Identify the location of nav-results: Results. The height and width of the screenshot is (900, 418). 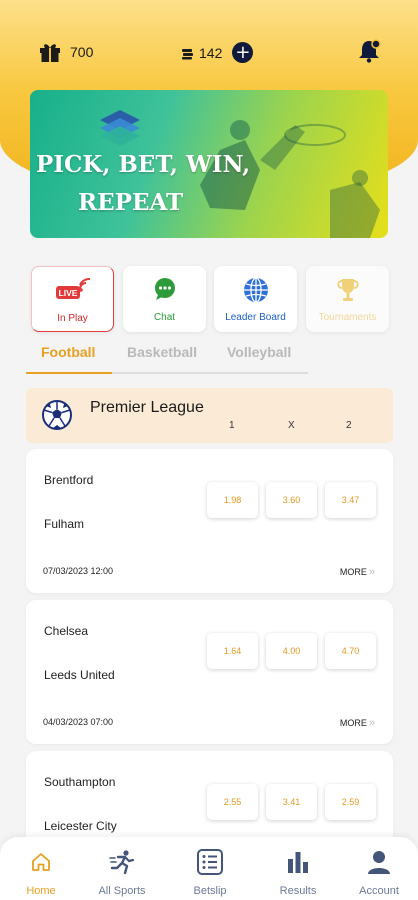
(298, 873).